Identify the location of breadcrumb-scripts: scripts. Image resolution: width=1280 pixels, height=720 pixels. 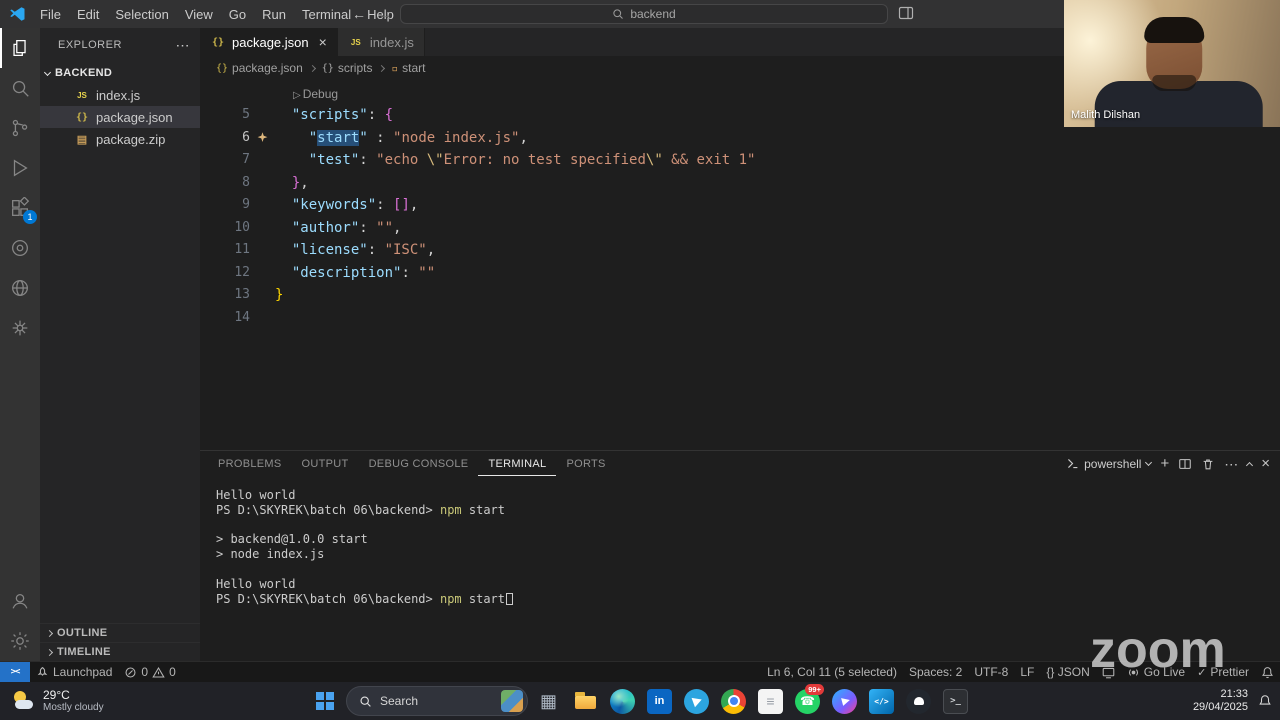
(347, 68).